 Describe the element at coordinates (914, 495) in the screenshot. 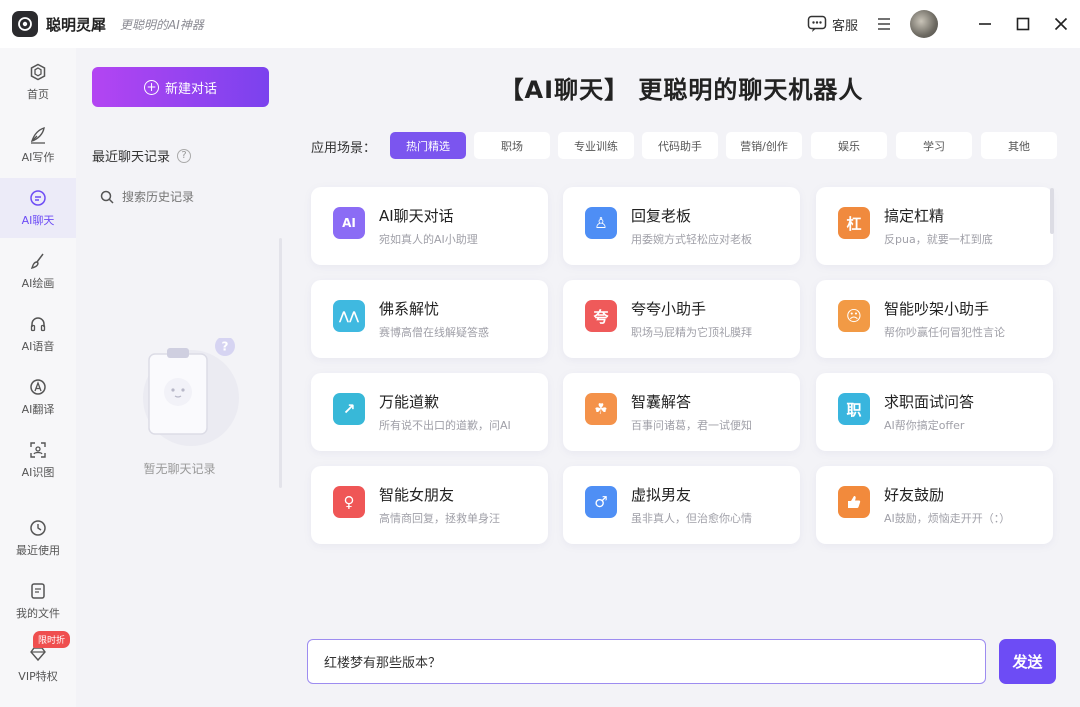

I see `card-title: 好友鼓励` at that location.